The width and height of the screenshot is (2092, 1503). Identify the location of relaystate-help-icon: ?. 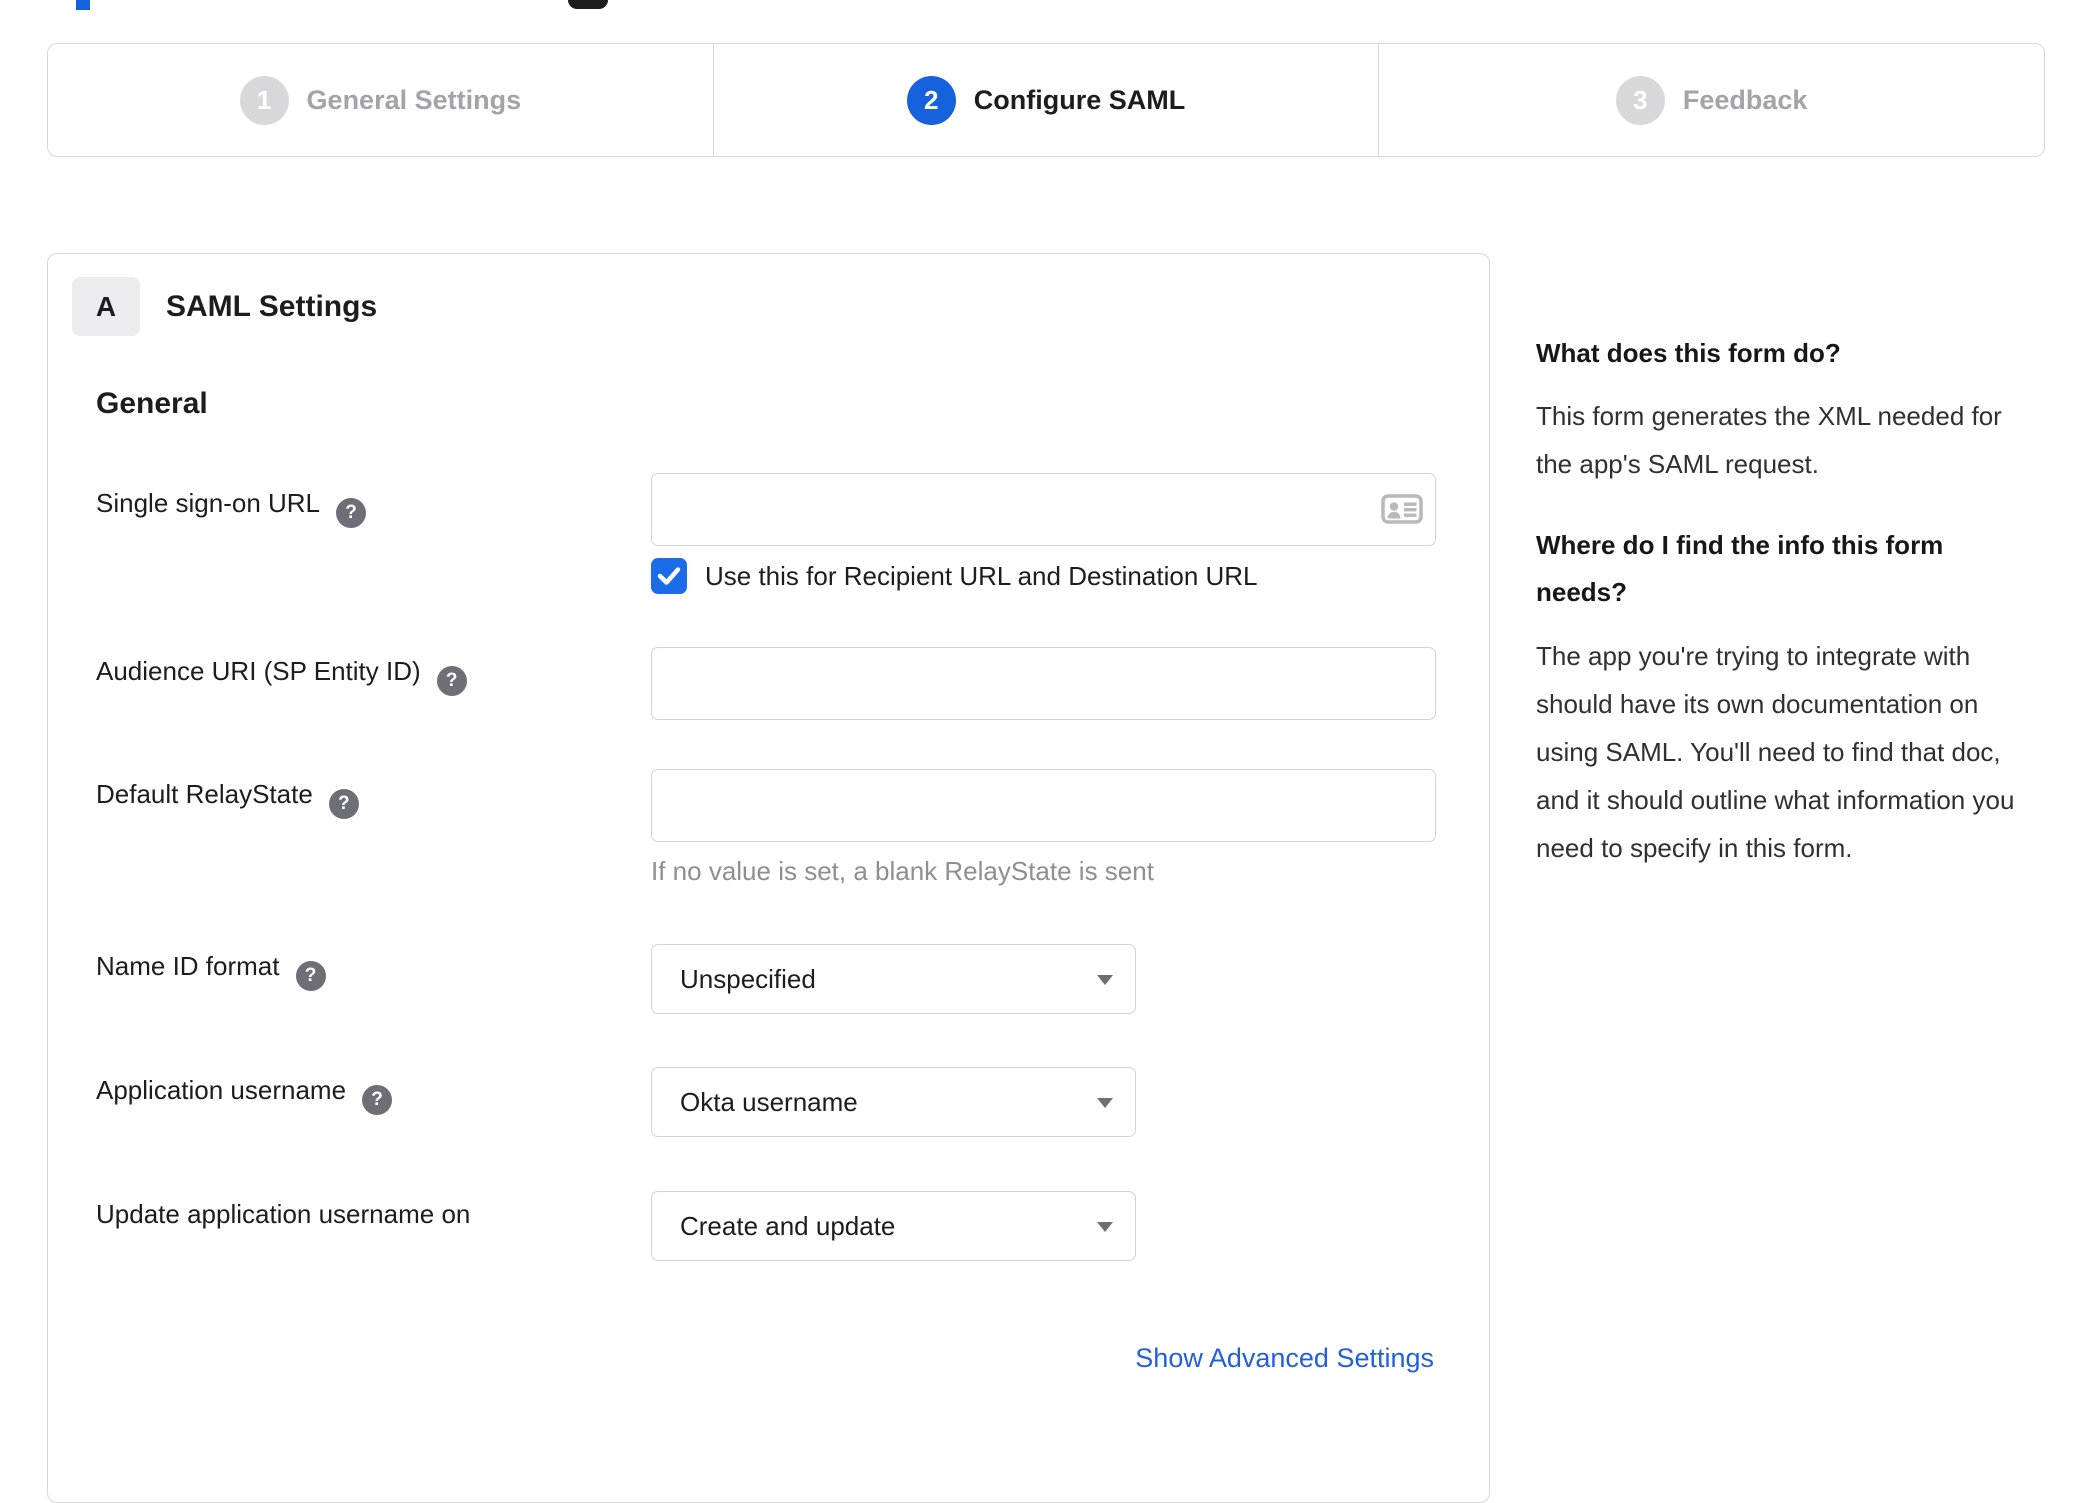
(343, 804).